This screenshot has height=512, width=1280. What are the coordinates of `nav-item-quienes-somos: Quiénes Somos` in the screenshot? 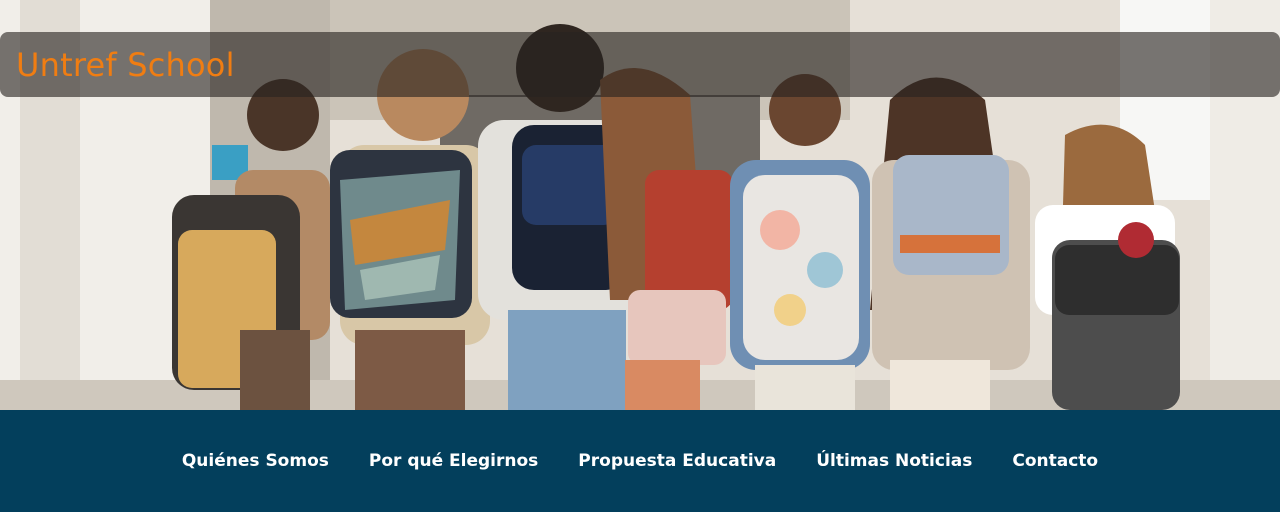 It's located at (255, 461).